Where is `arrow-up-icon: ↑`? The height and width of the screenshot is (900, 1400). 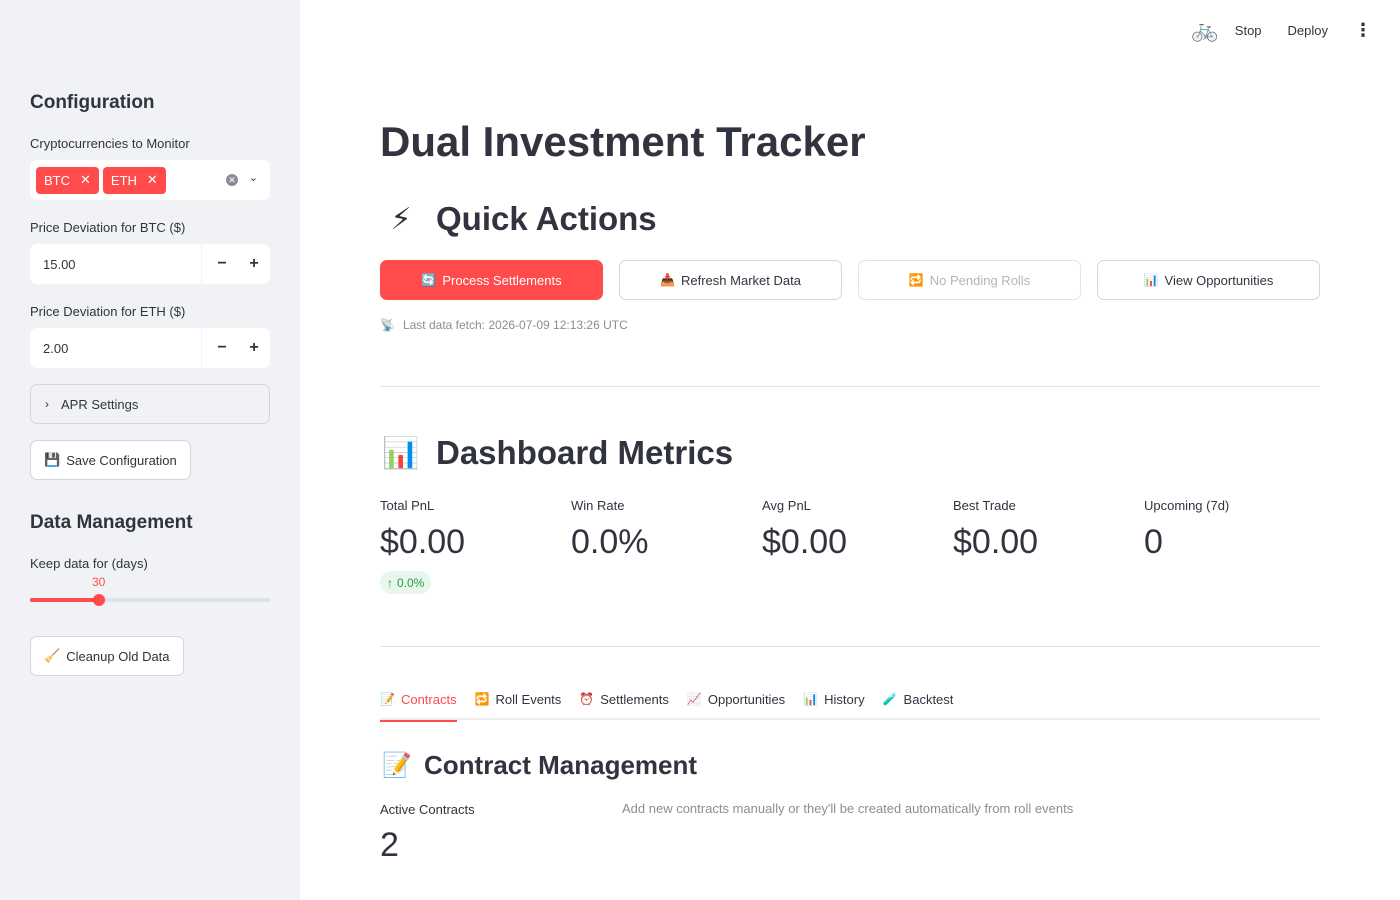
arrow-up-icon: ↑ is located at coordinates (390, 582).